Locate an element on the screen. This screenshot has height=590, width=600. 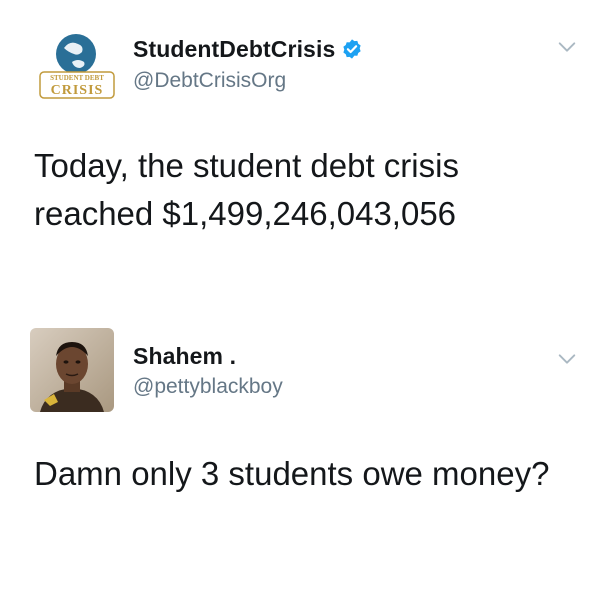
logo-subtext: STUDENT DEBT is located at coordinates (77, 78).